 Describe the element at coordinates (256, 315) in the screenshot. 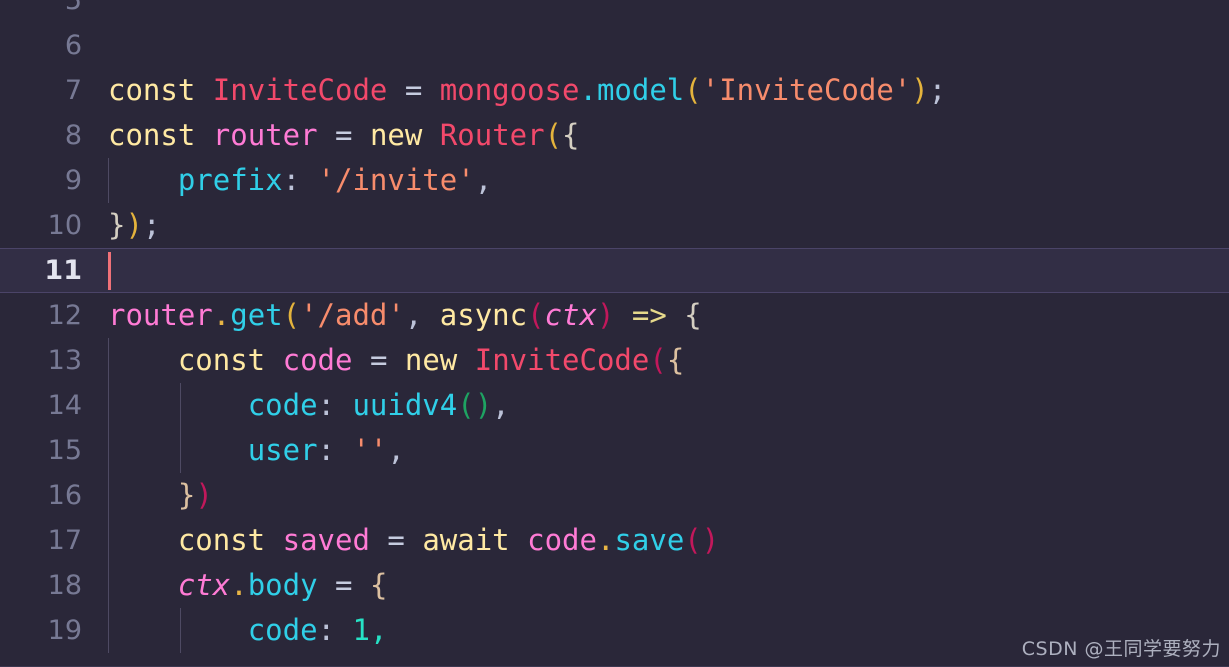

I see `token-method: get` at that location.